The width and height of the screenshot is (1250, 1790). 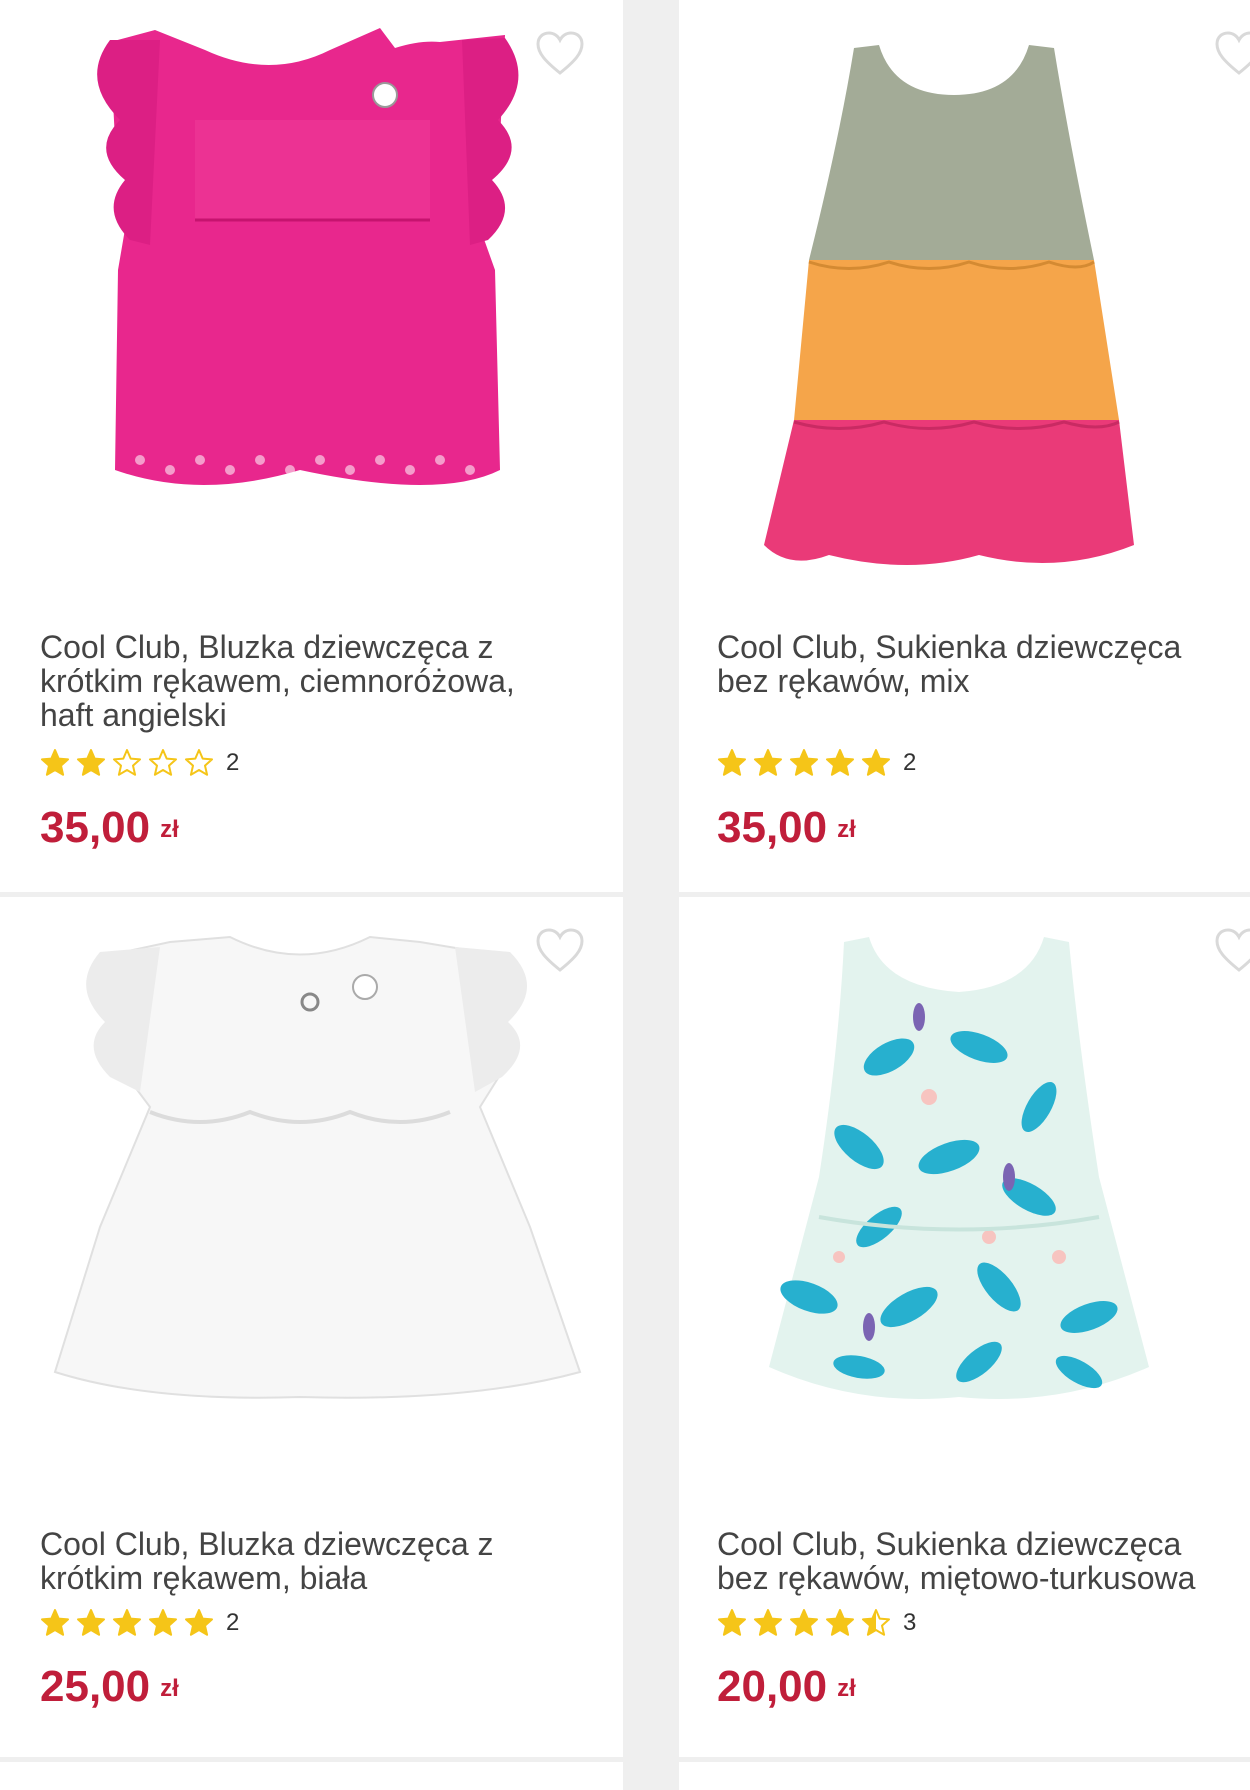 I want to click on product-price: 20,00 zł, so click(x=786, y=1688).